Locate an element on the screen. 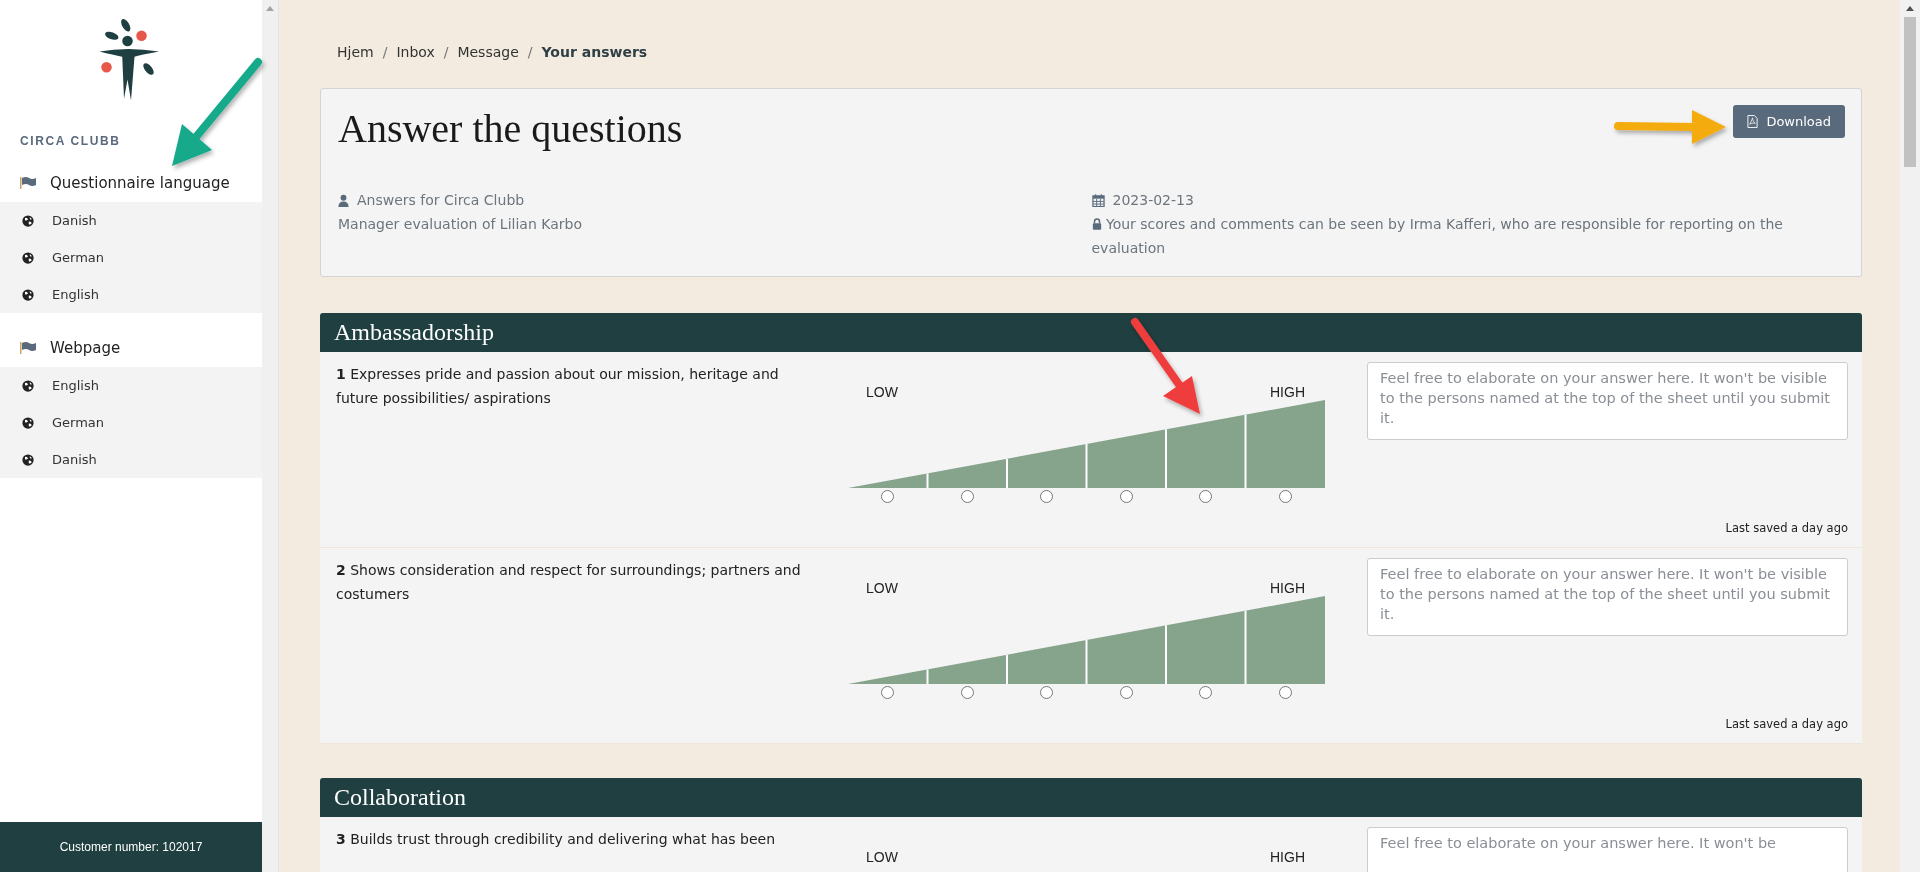  section-header: Collaboration is located at coordinates (1091, 797).